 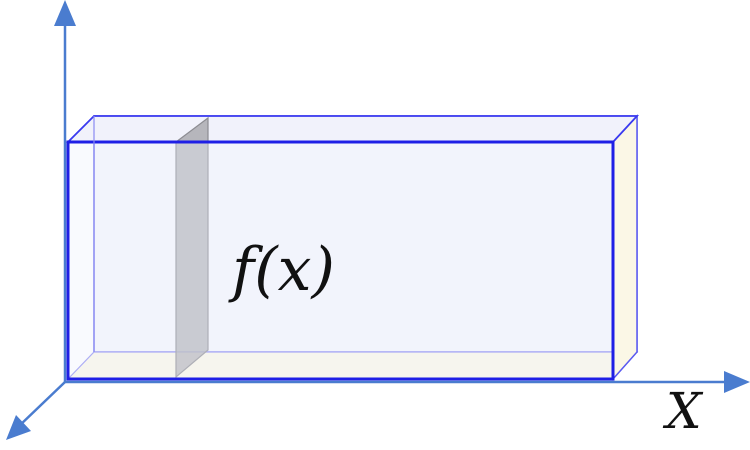 I want to click on up-arrow-icon, so click(x=65, y=13).